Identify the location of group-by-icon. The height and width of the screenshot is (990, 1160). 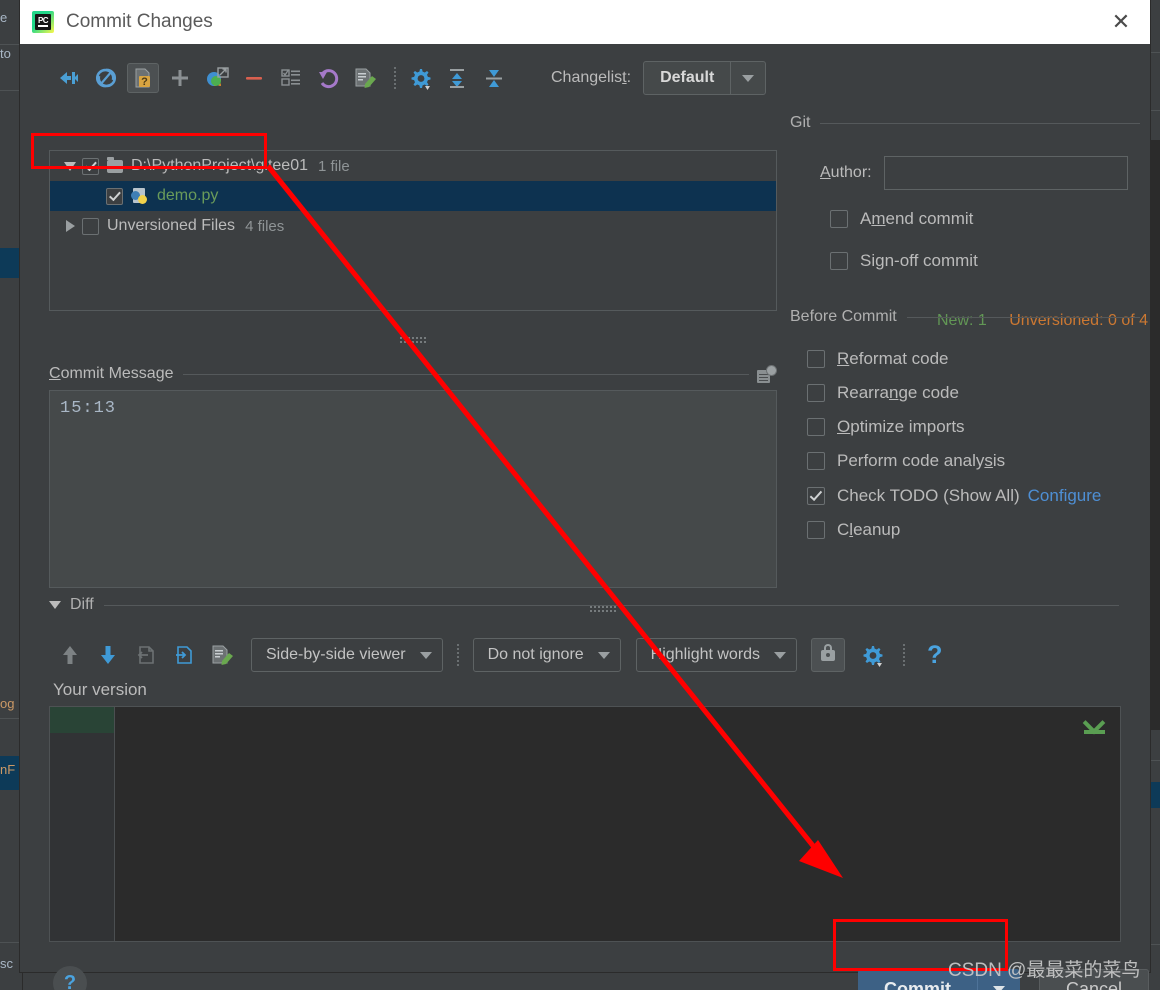
(291, 78).